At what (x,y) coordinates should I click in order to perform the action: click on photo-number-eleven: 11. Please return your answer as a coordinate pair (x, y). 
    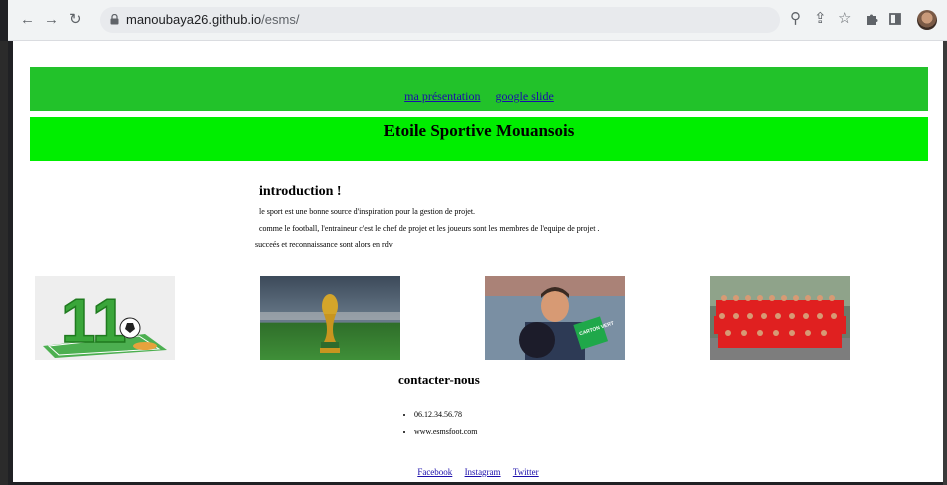
    Looking at the image, I should click on (105, 318).